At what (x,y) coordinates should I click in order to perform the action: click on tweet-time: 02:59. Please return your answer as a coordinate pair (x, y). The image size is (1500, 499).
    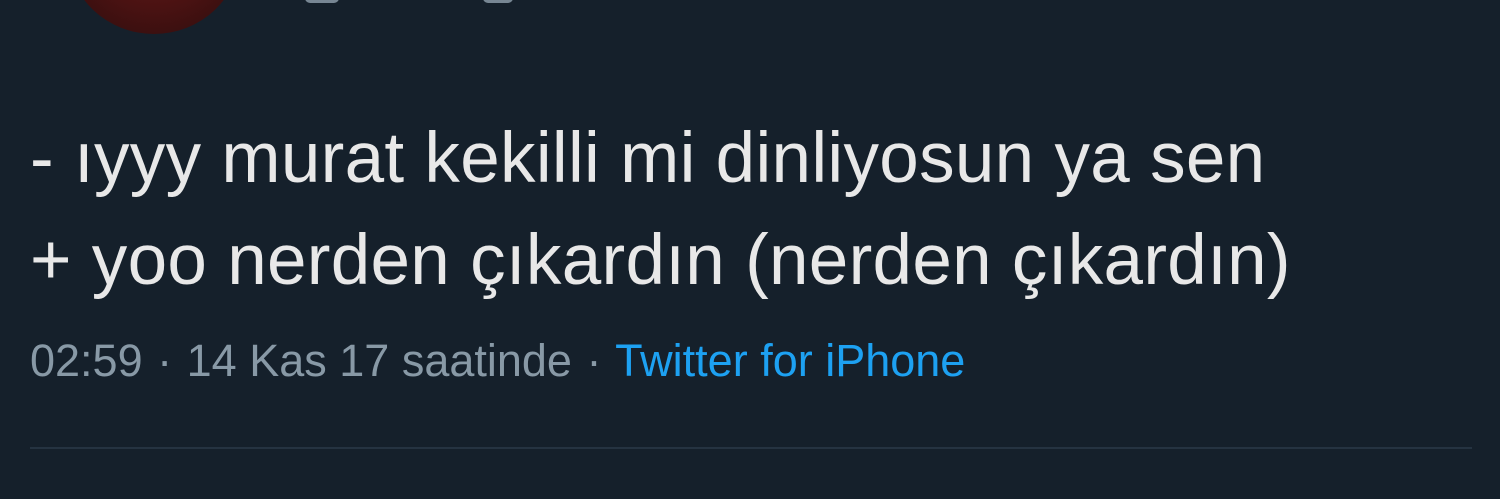
    Looking at the image, I should click on (86, 360).